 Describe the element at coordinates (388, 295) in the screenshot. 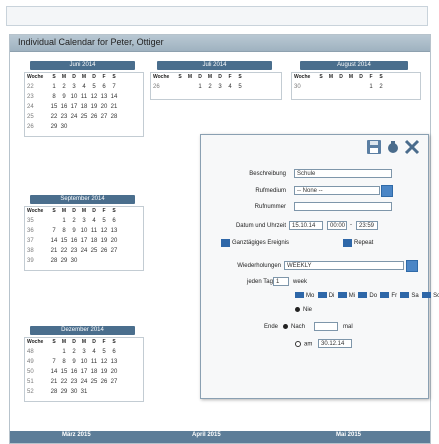

I see `day-checkbox-fr: Fr` at that location.